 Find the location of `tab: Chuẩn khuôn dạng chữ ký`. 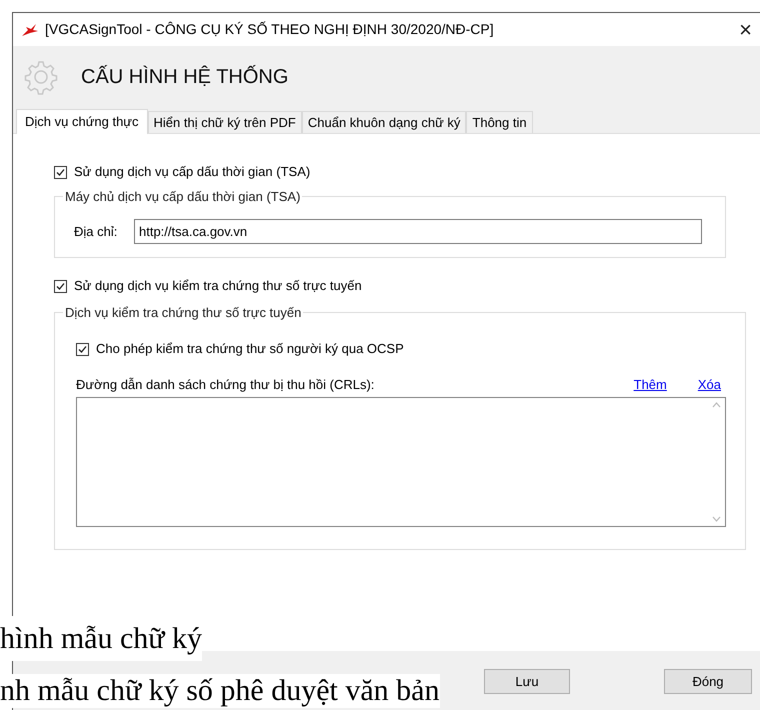

tab: Chuẩn khuôn dạng chữ ký is located at coordinates (384, 122).